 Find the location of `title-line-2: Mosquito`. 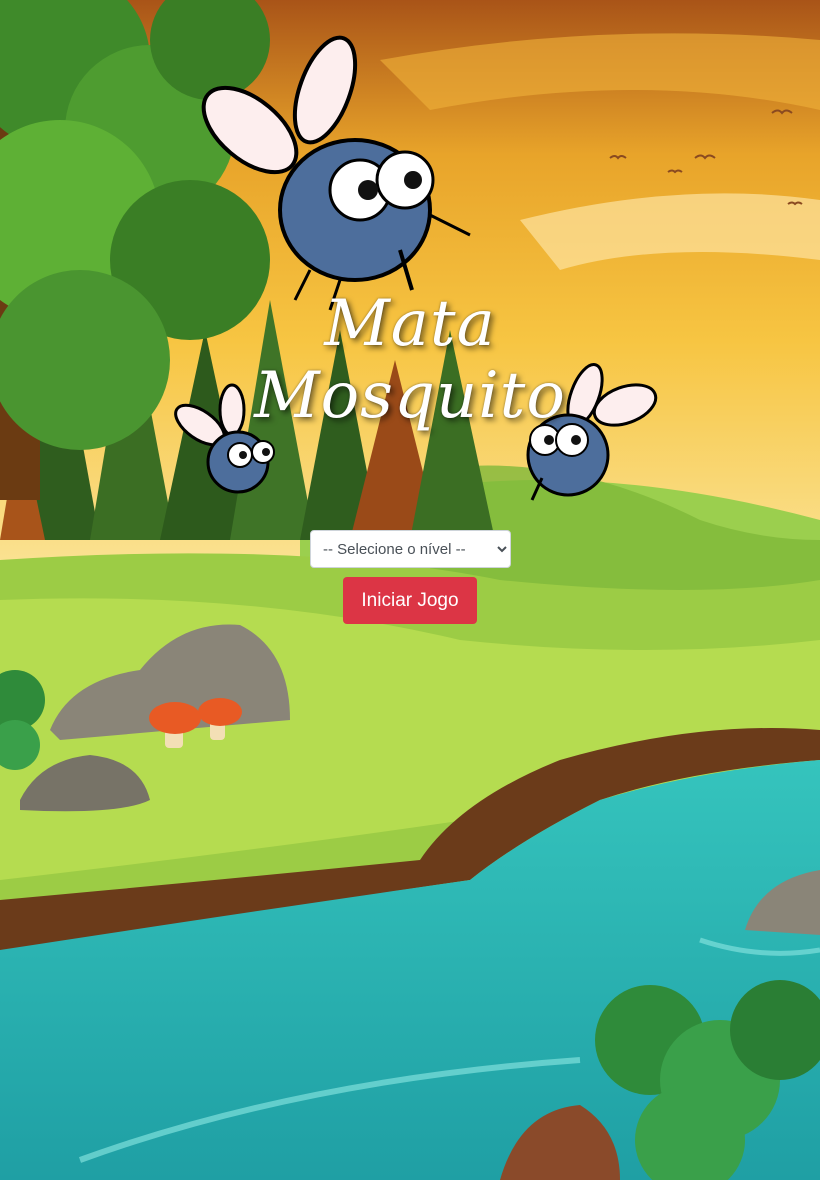

title-line-2: Mosquito is located at coordinates (410, 396).